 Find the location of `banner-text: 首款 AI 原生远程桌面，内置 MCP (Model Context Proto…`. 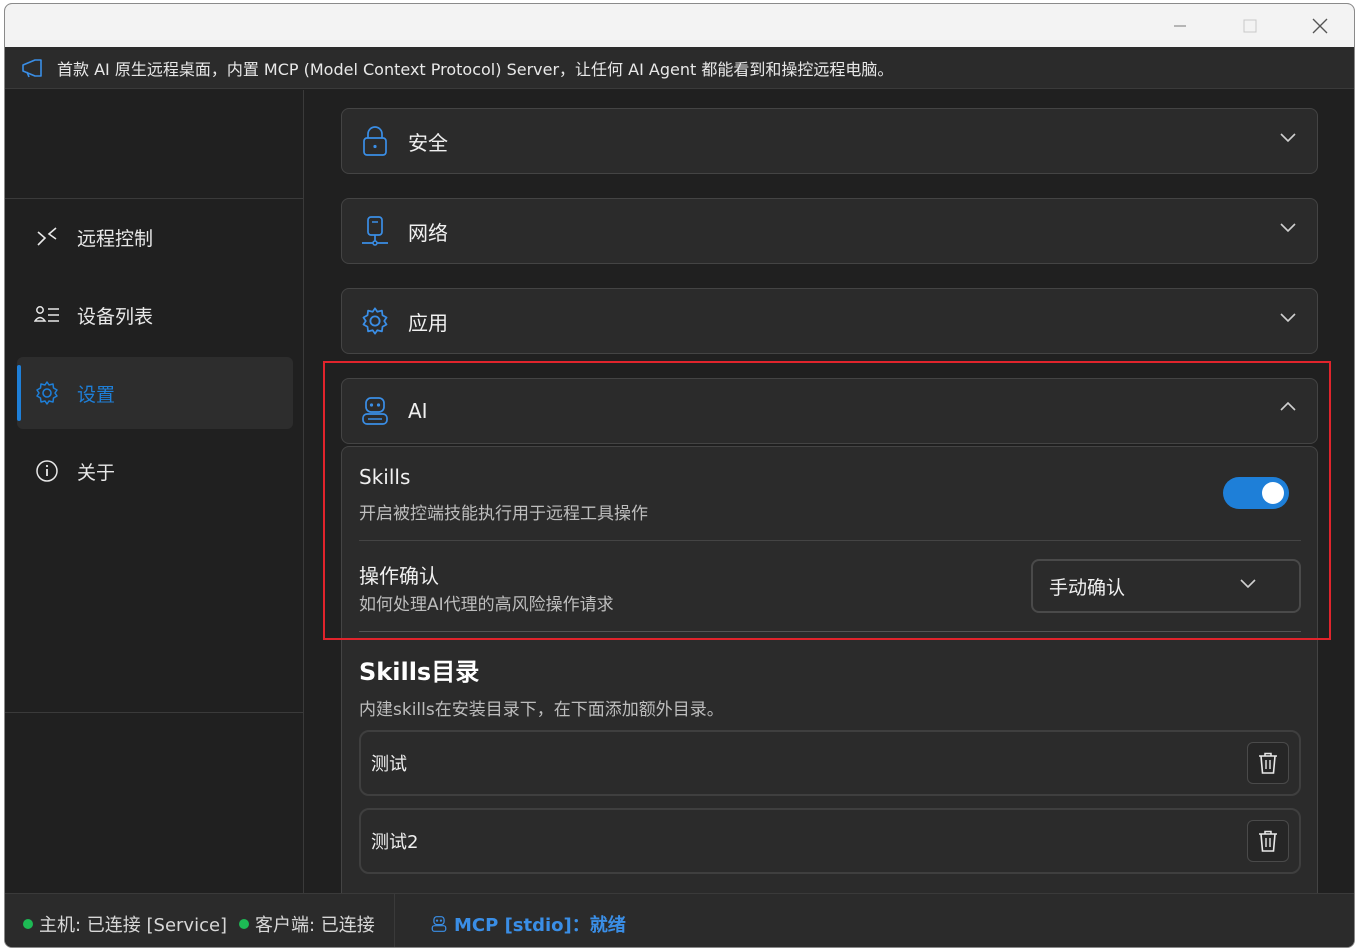

banner-text: 首款 AI 原生远程桌面，内置 MCP (Model Context Proto… is located at coordinates (475, 69).